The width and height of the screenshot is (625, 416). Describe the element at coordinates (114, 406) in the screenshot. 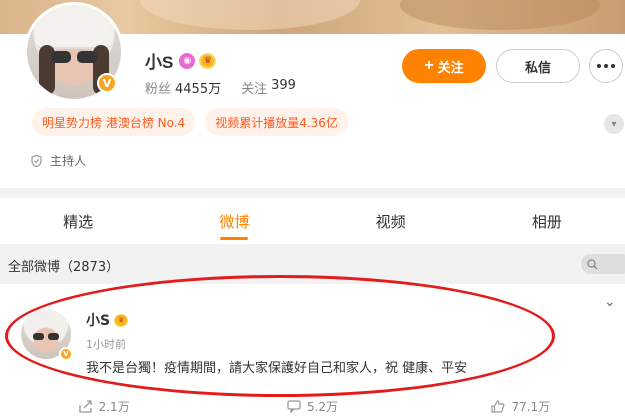

I see `repost-count: 2.1万` at that location.